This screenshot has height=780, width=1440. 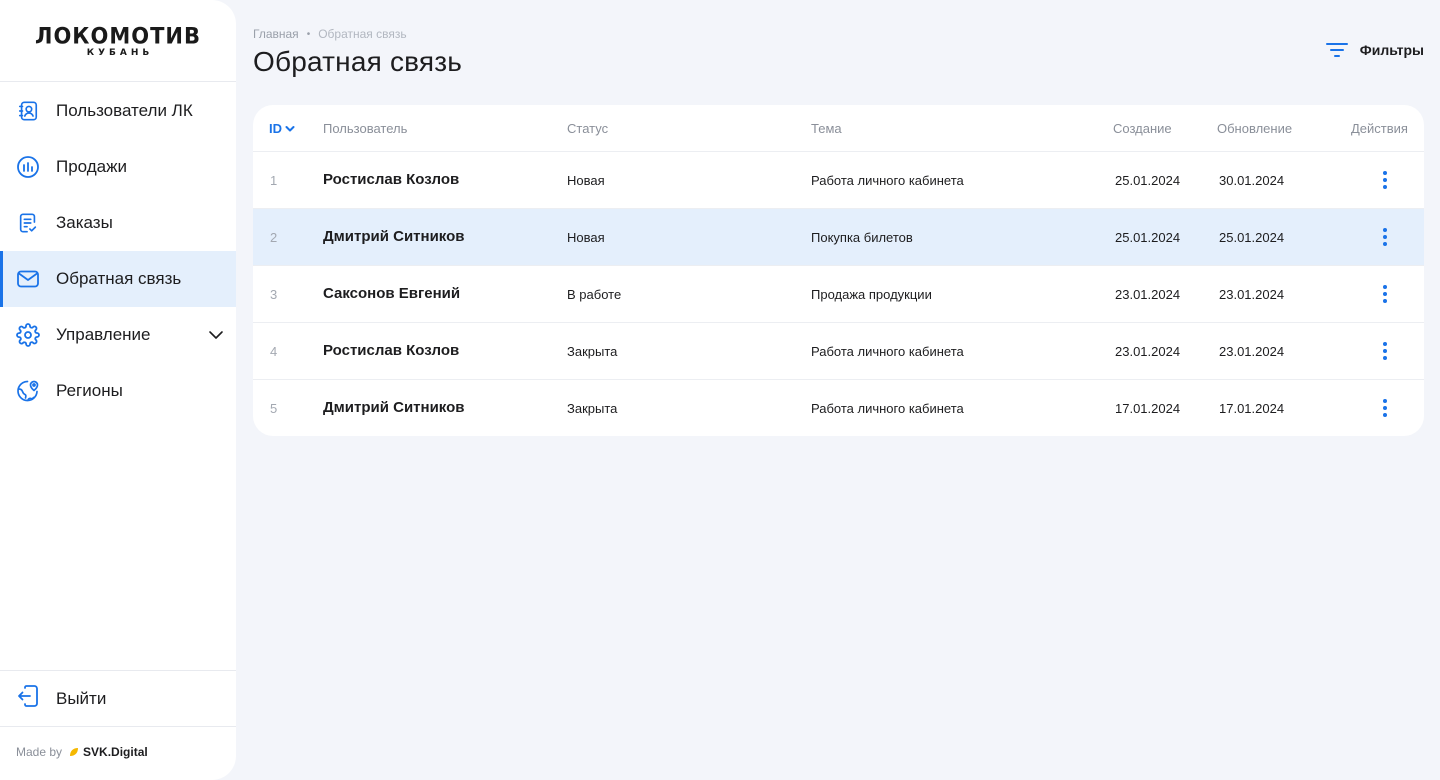 I want to click on logout-icon, so click(x=28, y=698).